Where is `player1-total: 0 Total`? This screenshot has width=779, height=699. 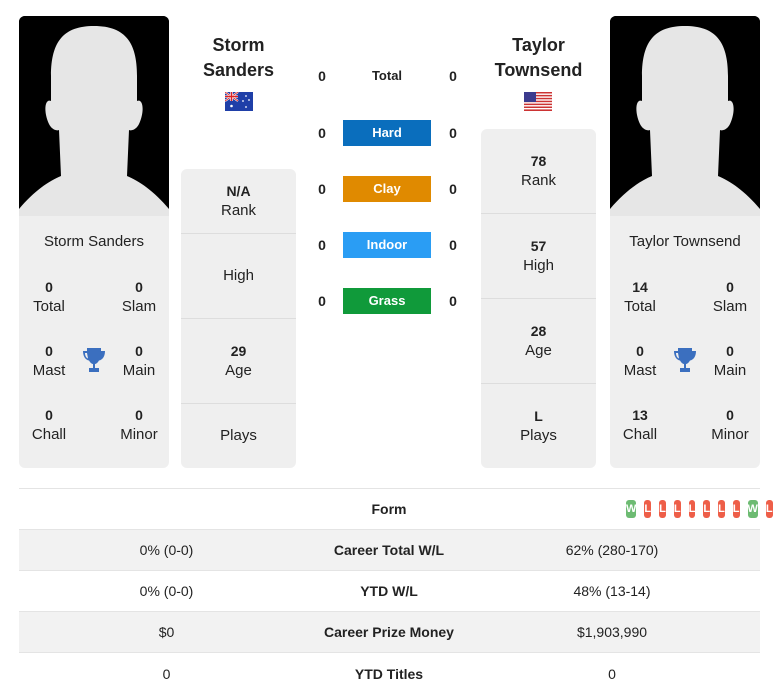 player1-total: 0 Total is located at coordinates (49, 297).